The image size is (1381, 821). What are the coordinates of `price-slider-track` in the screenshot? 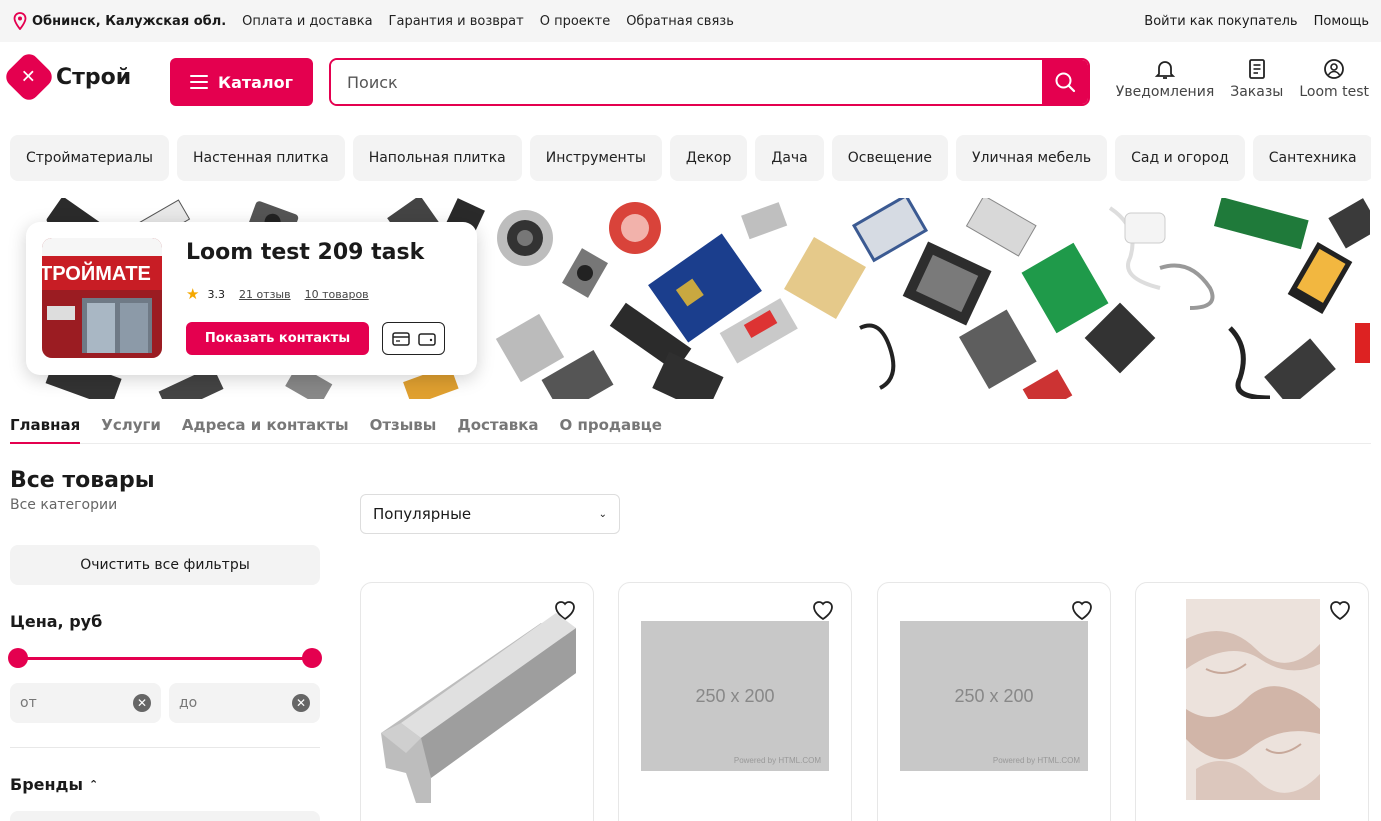 It's located at (165, 658).